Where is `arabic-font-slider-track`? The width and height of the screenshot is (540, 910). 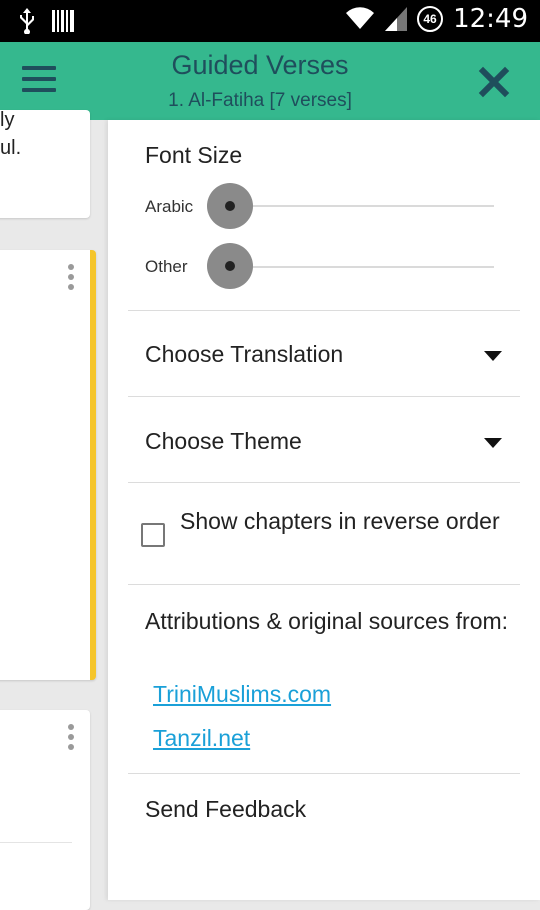 arabic-font-slider-track is located at coordinates (363, 206).